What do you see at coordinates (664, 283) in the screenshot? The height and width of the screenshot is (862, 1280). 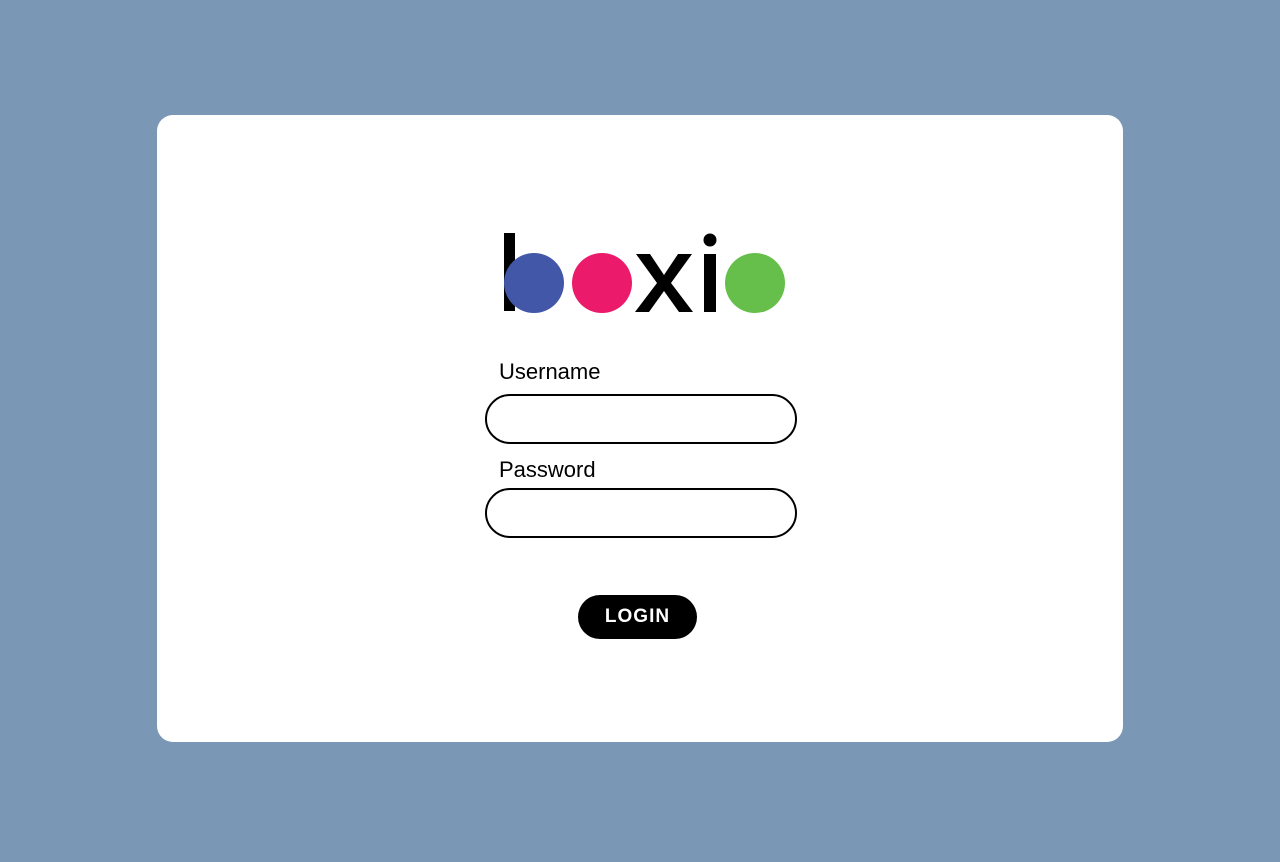 I see `logo-x` at bounding box center [664, 283].